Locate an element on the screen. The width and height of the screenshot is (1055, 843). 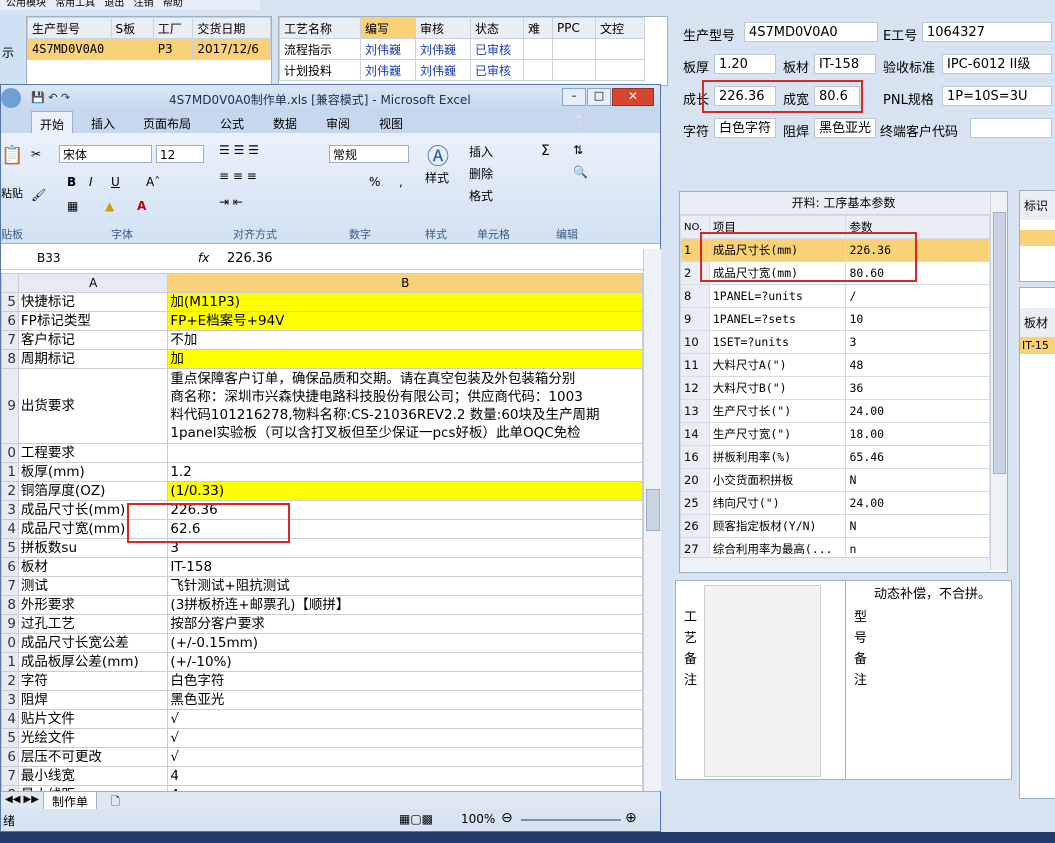
font-name-select: 宋体 is located at coordinates (105, 154).